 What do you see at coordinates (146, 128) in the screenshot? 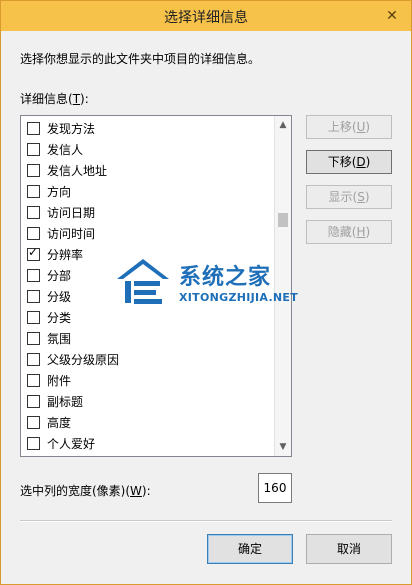
I see `list-item: 发现方法` at bounding box center [146, 128].